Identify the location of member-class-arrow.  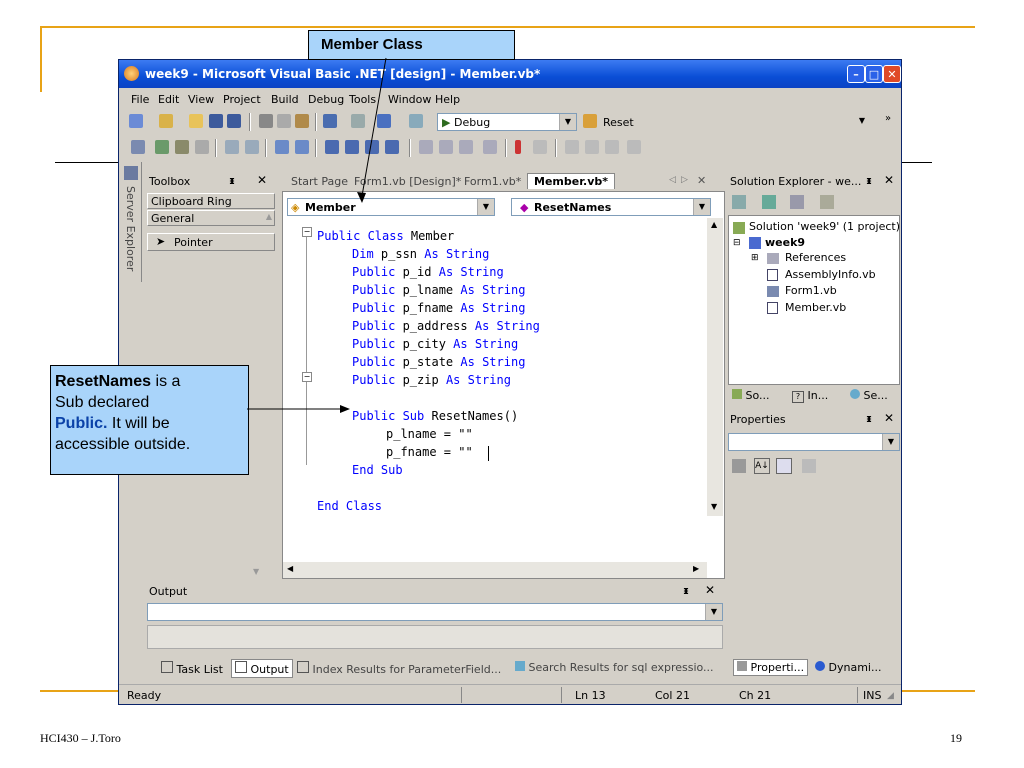
(374, 127).